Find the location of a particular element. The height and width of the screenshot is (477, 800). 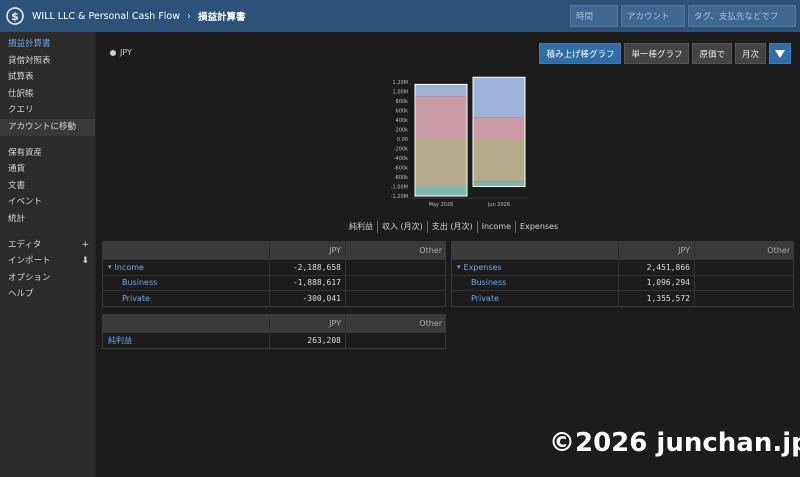

y-tick-label: 1.00M is located at coordinates (400, 93).